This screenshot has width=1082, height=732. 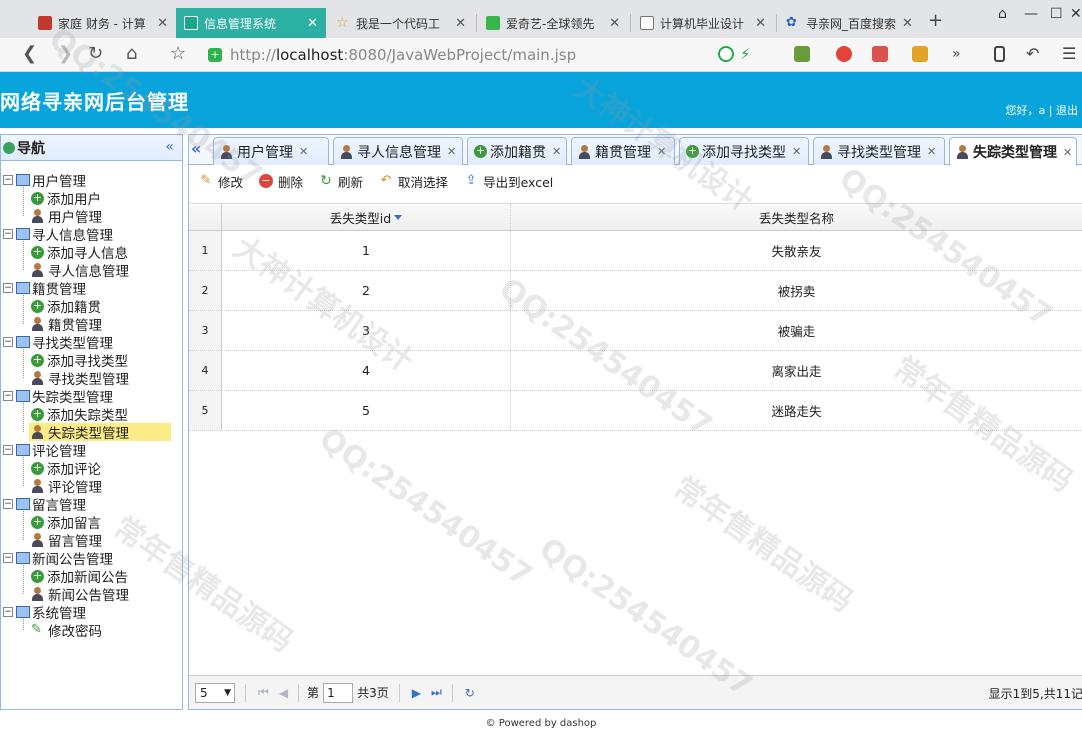 I want to click on nav-item: + 添加评论, so click(x=66, y=468).